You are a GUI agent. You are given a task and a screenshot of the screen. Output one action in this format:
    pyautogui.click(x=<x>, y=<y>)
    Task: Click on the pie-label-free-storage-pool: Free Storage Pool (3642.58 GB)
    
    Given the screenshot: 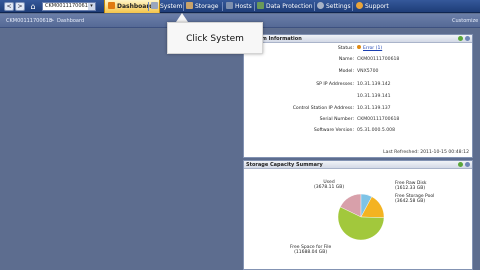 What is the action you would take?
    pyautogui.click(x=415, y=199)
    